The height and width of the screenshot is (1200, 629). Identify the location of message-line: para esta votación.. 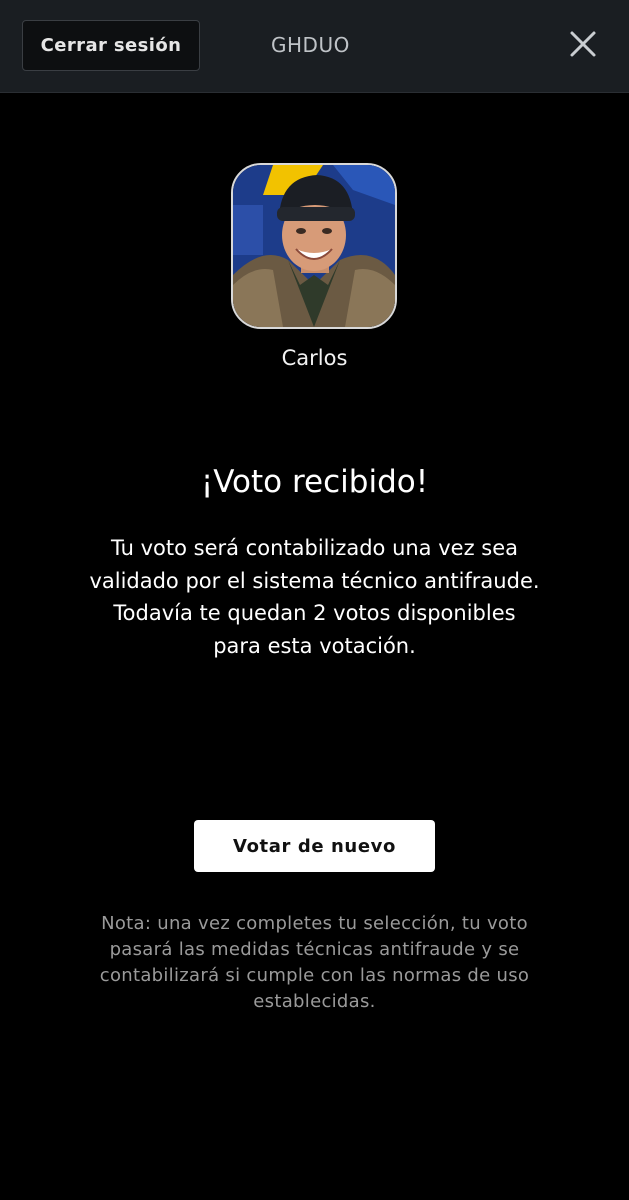
(314, 645).